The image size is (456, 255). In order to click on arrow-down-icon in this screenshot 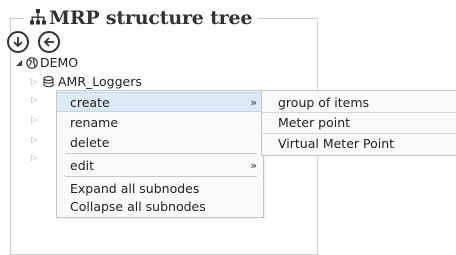, I will do `click(18, 42)`.